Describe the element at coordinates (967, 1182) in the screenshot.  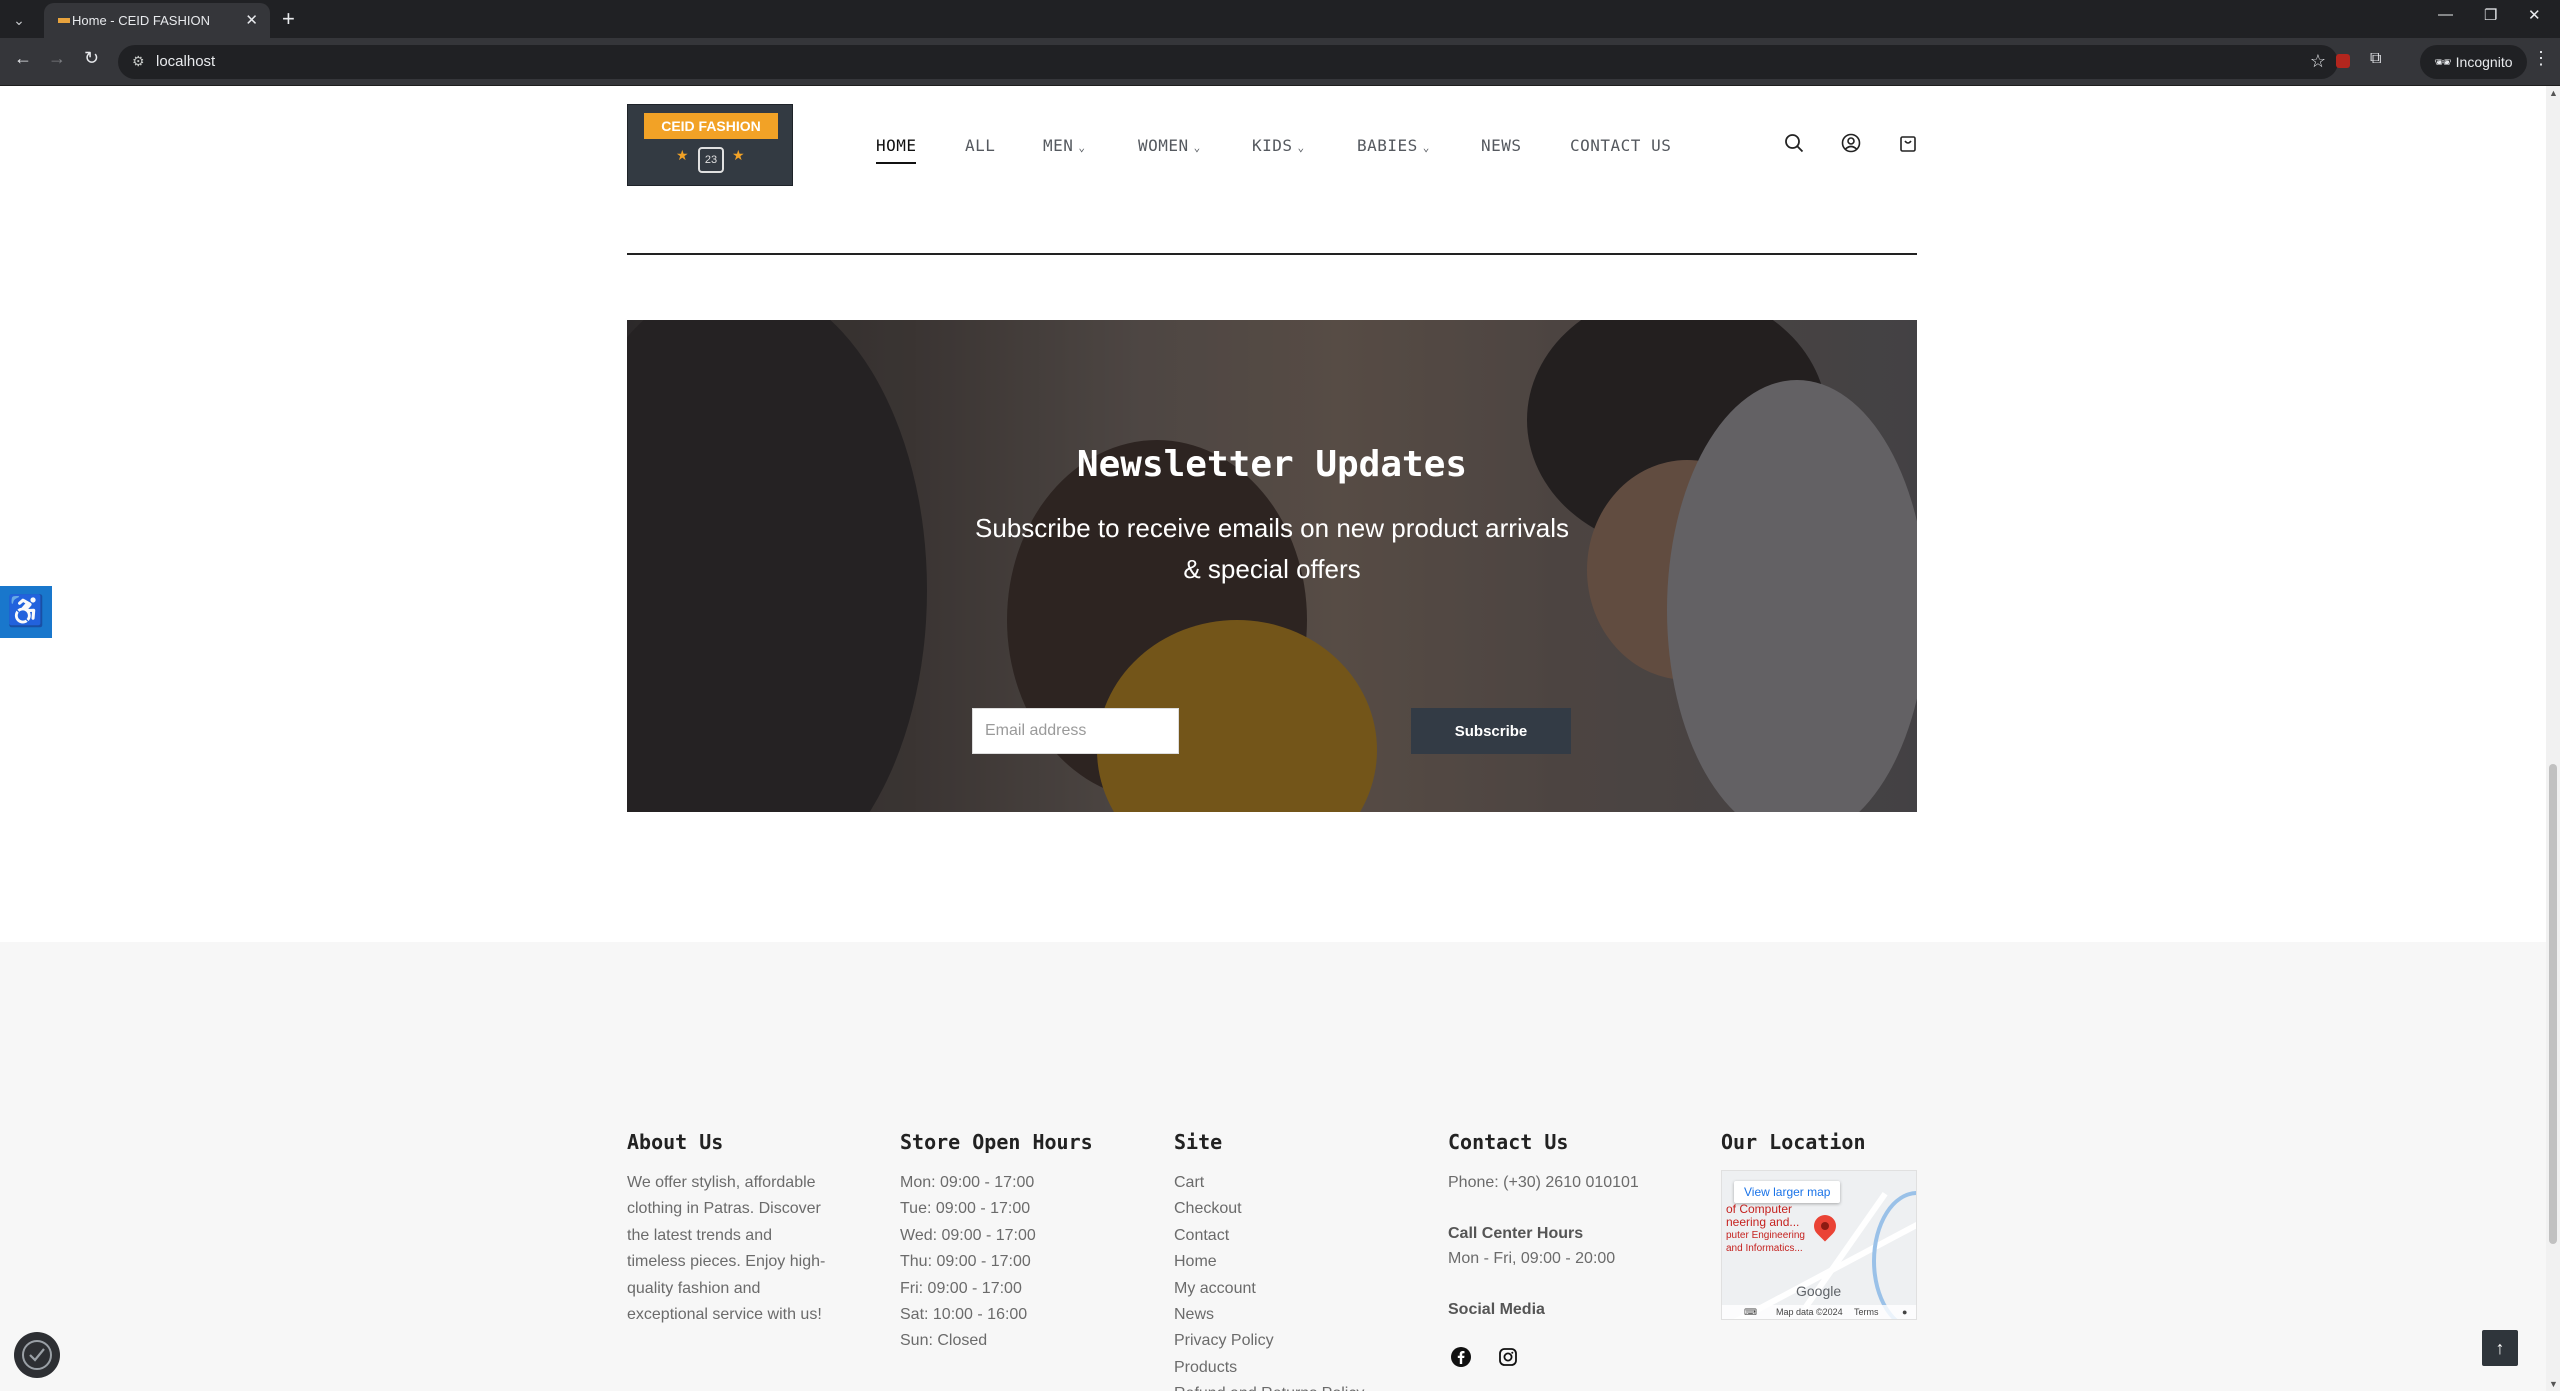
I see `hours-item: Mon: 09:00 - 17:00` at that location.